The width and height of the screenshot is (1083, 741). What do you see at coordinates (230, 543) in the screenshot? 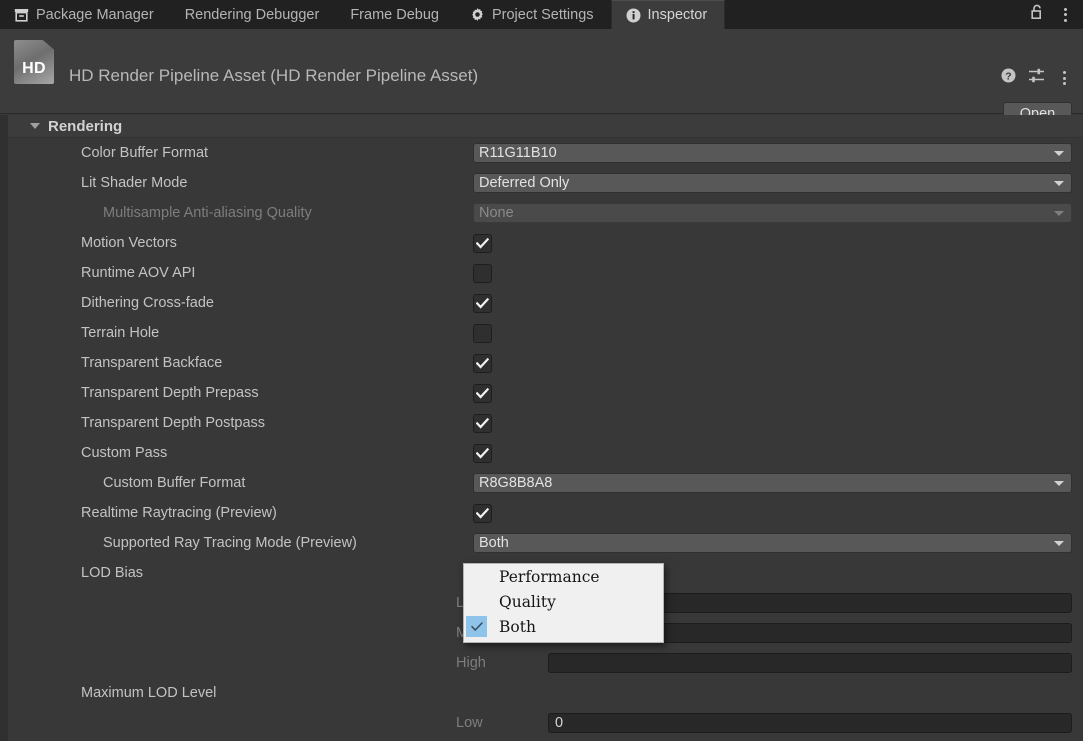
I see `property-label: Supported Ray Tracing Mode (Preview)` at bounding box center [230, 543].